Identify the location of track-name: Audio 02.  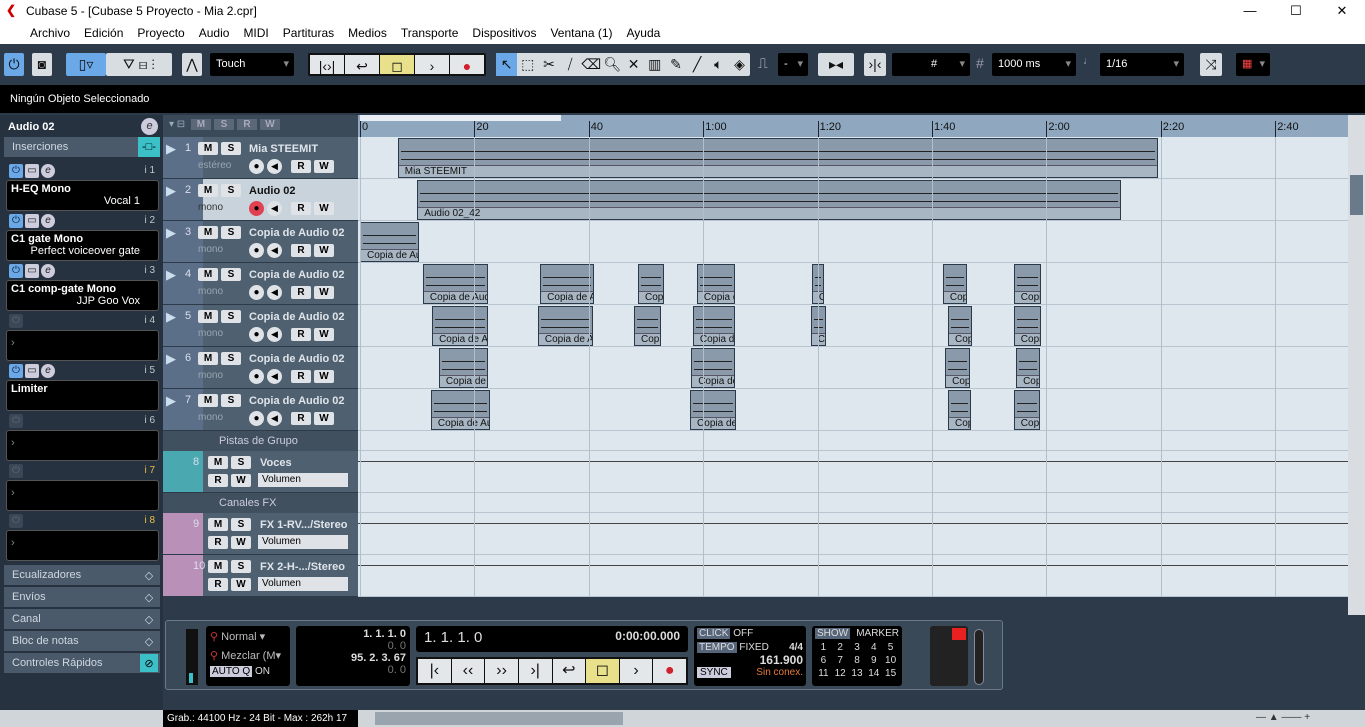
(299, 191).